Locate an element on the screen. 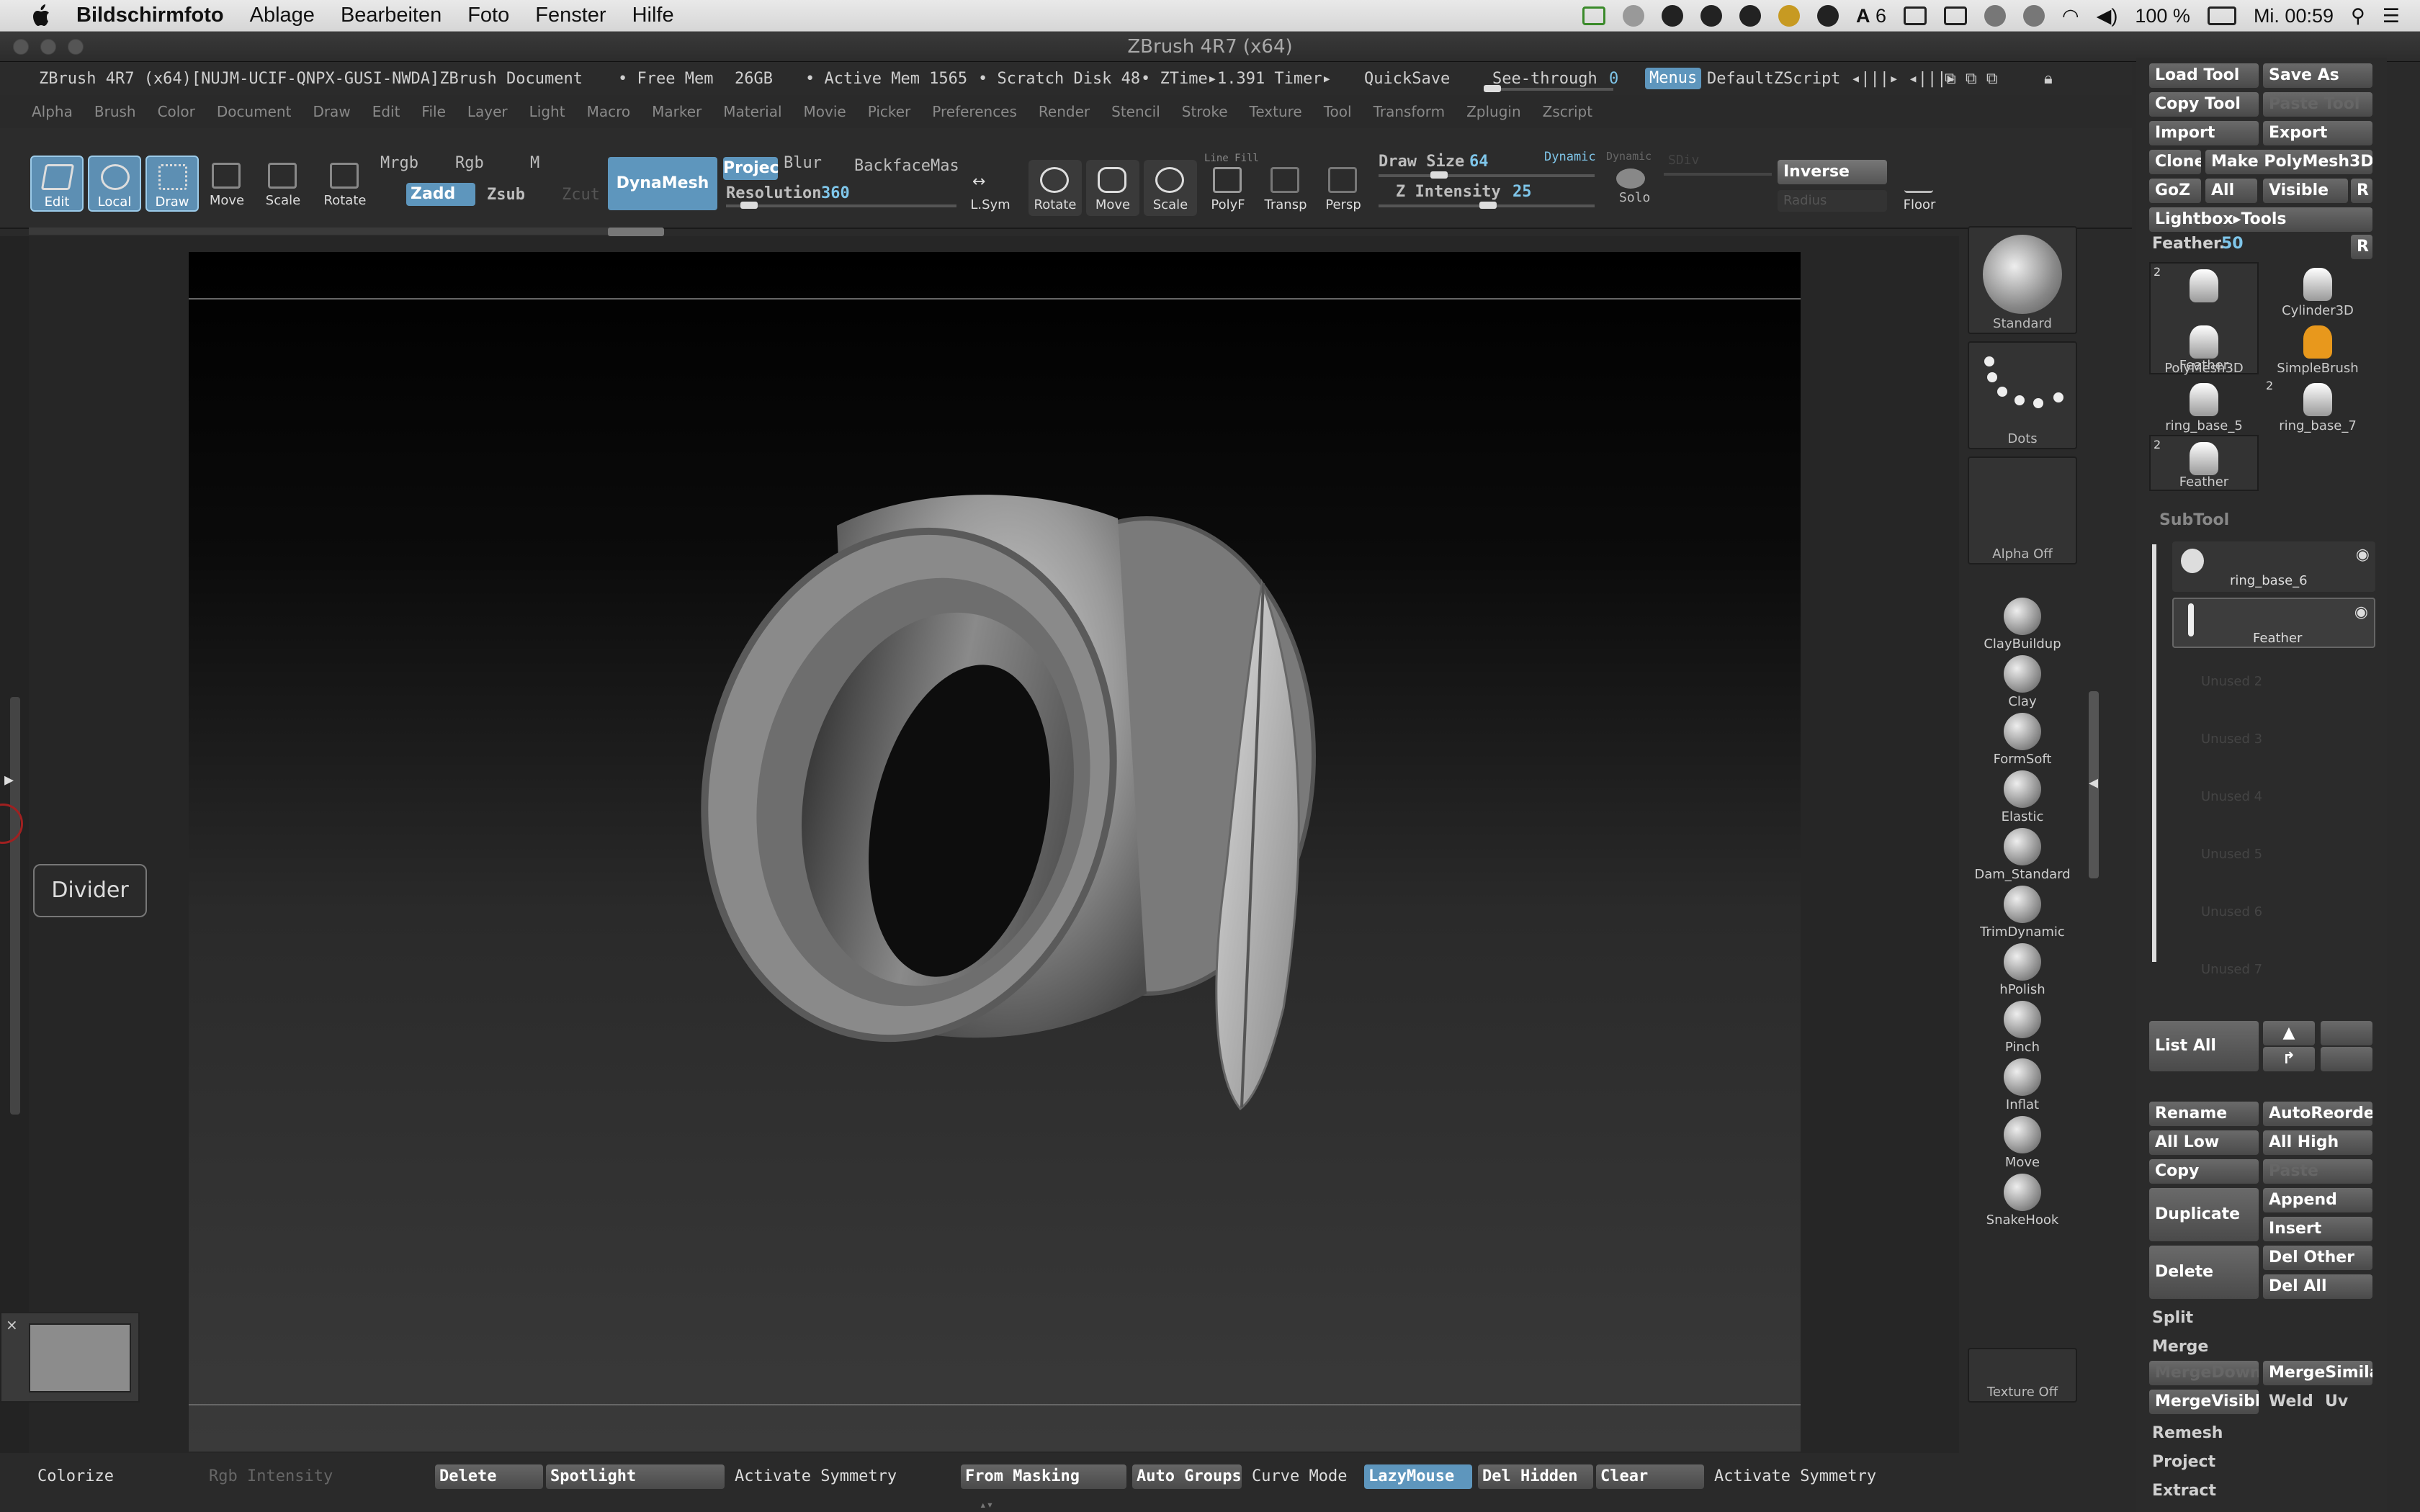 Image resolution: width=2420 pixels, height=1512 pixels. dynamesh-button: DynaMesh is located at coordinates (662, 183).